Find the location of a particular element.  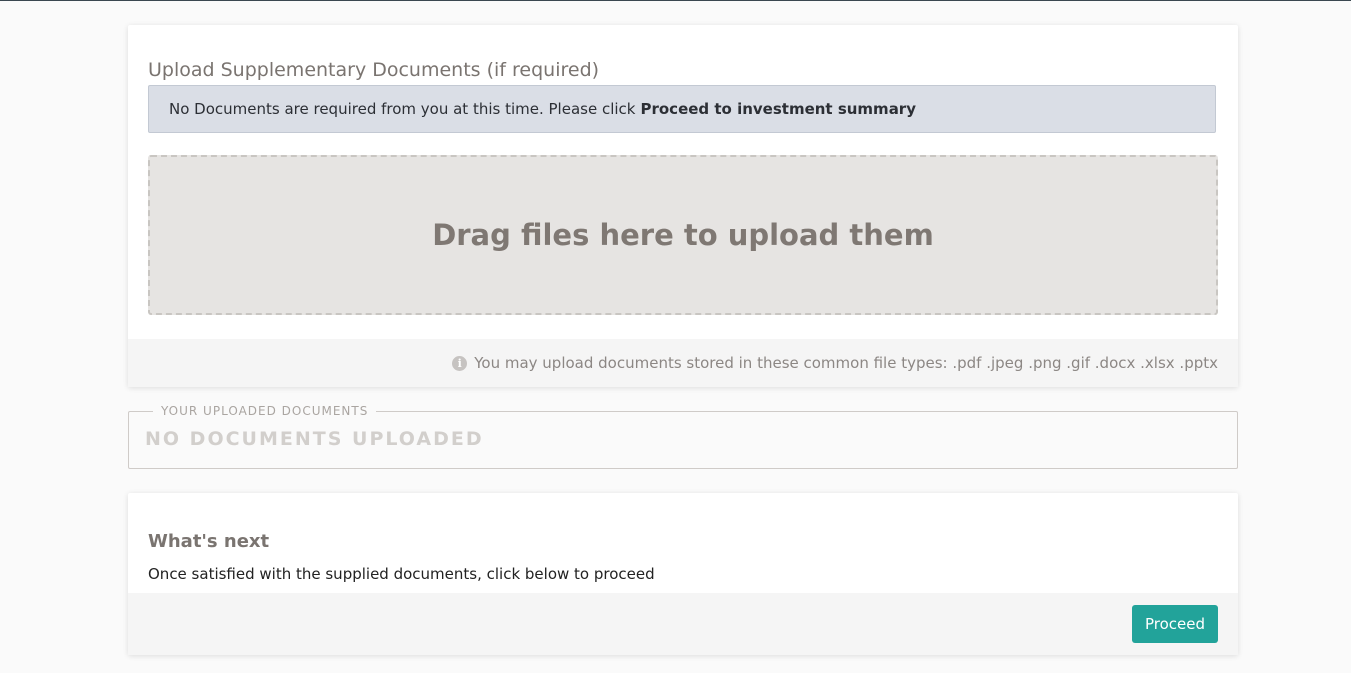

alert-bold-text: Proceed to investment summary is located at coordinates (778, 109).